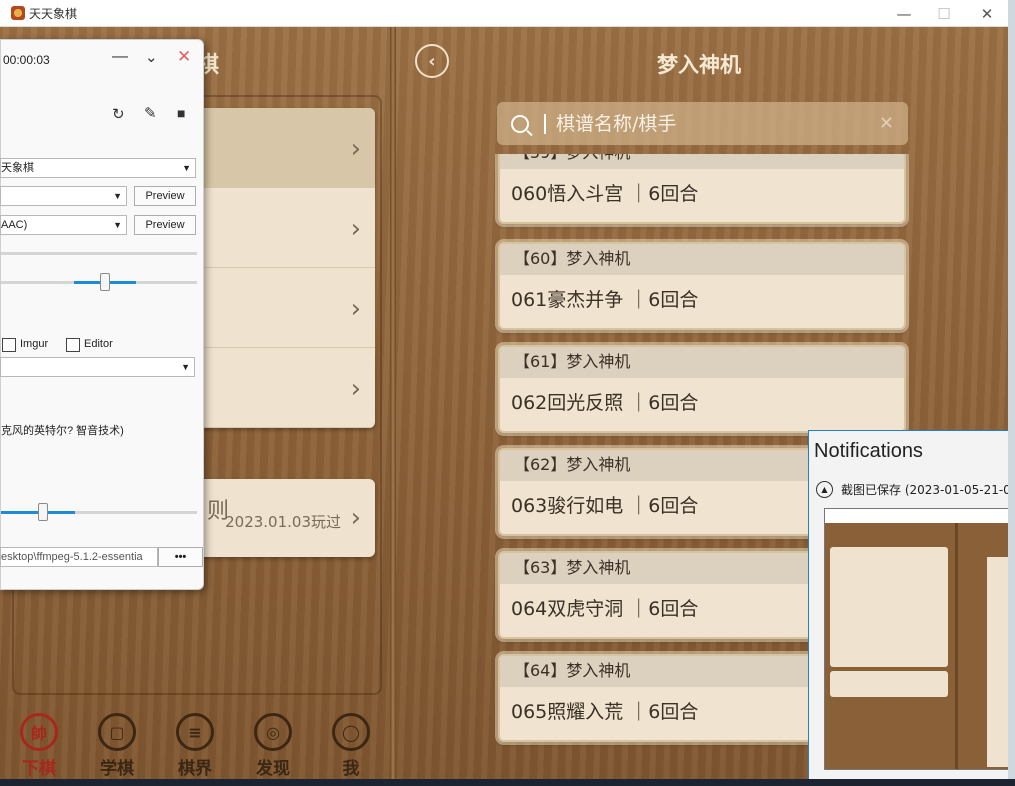  What do you see at coordinates (73, 345) in the screenshot?
I see `editor-checkbox` at bounding box center [73, 345].